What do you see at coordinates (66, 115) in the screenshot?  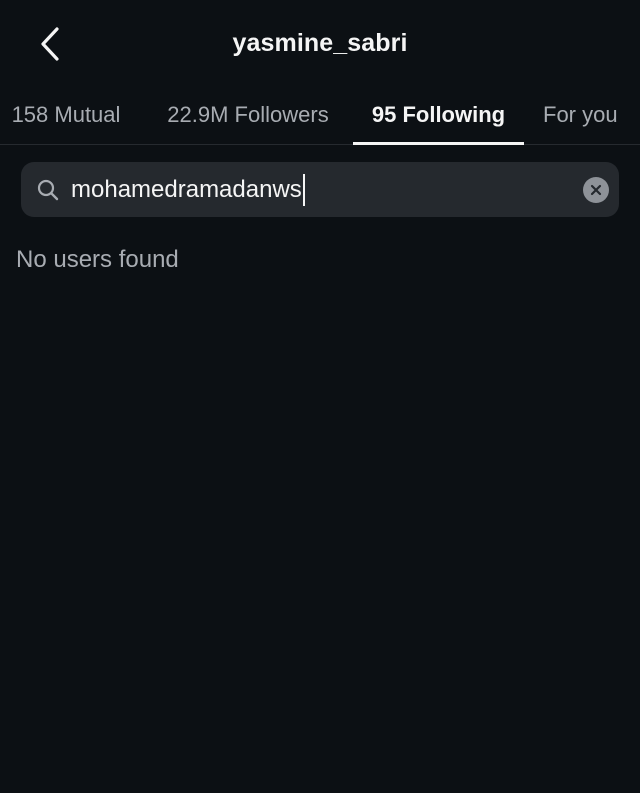 I see `tab-mutual: 158 Mutual` at bounding box center [66, 115].